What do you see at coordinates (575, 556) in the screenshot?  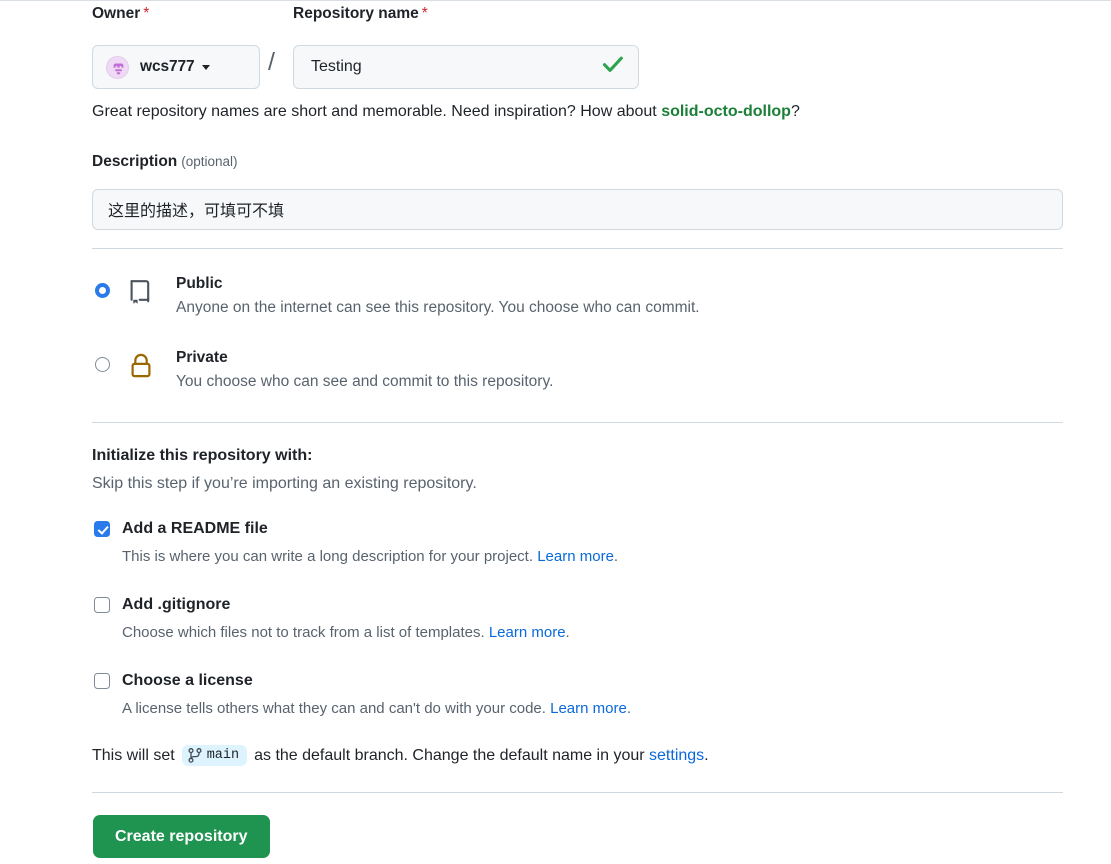 I see `readme-learn-more-link: Learn more` at bounding box center [575, 556].